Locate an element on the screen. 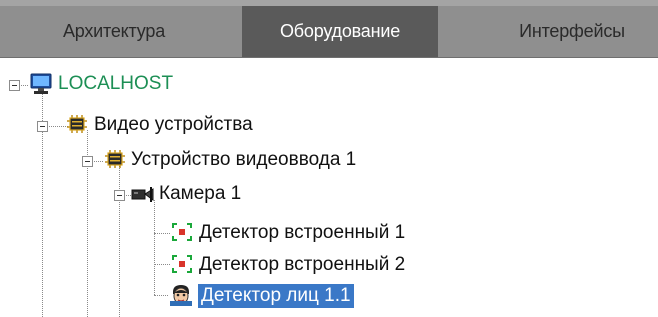  tree-node-localhost: LOCALHOST is located at coordinates (115, 84).